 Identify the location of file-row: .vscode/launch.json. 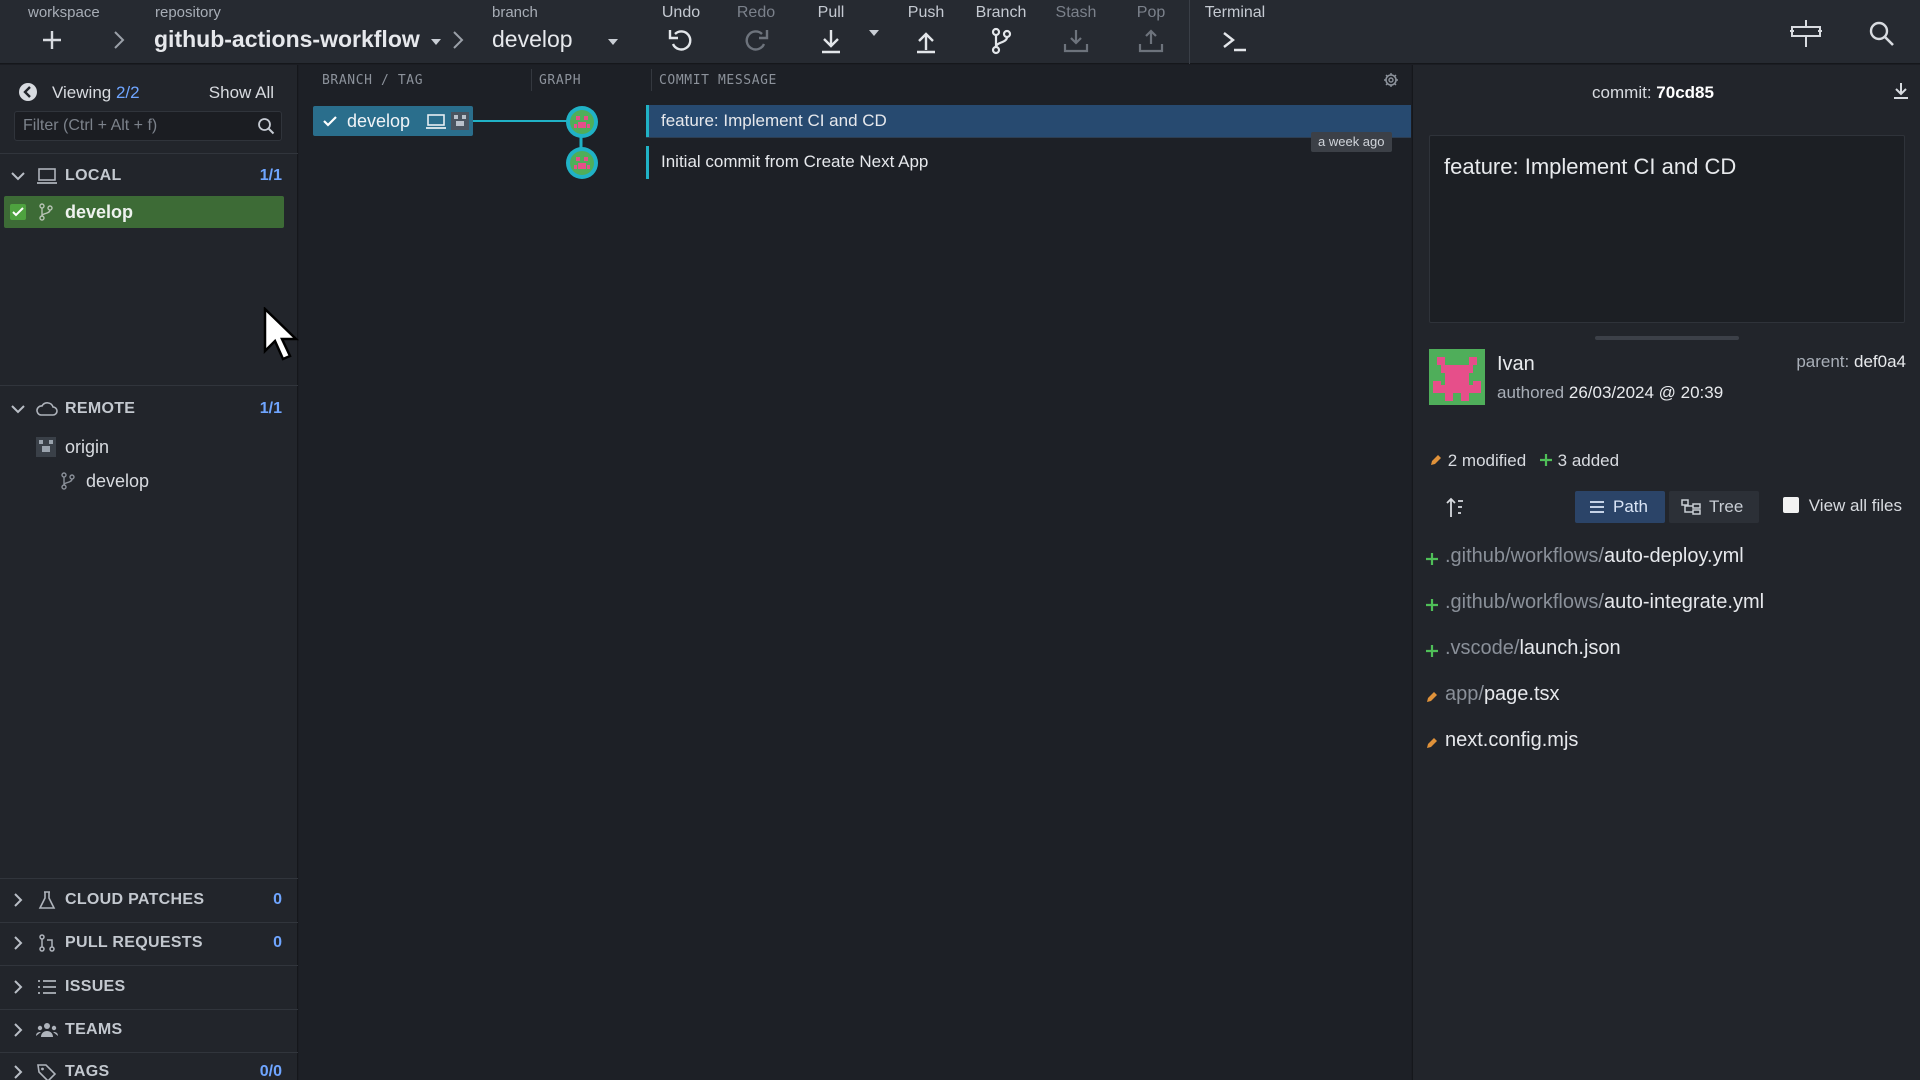
(1523, 652).